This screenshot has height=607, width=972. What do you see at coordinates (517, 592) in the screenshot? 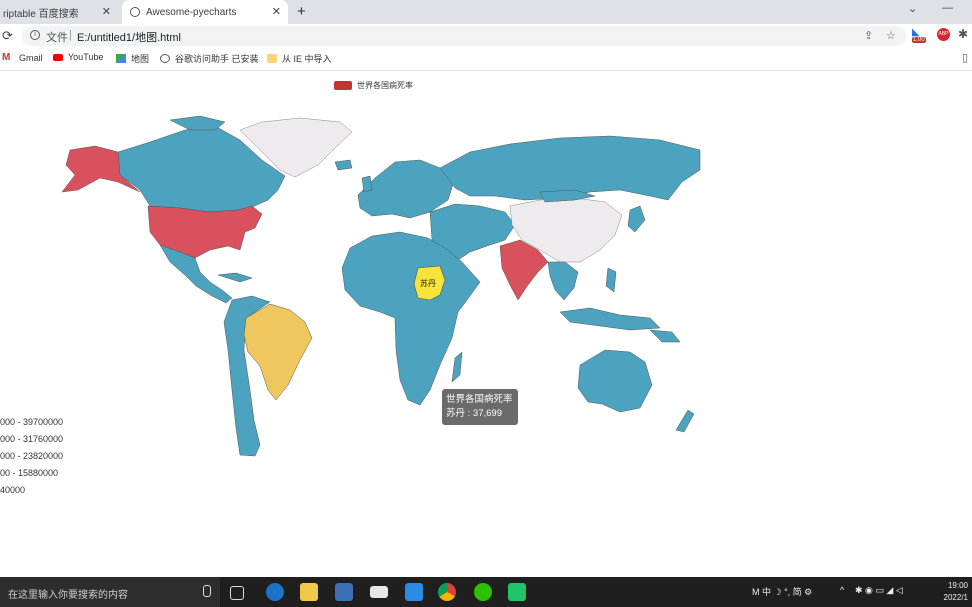
I see `pycharm-icon` at bounding box center [517, 592].